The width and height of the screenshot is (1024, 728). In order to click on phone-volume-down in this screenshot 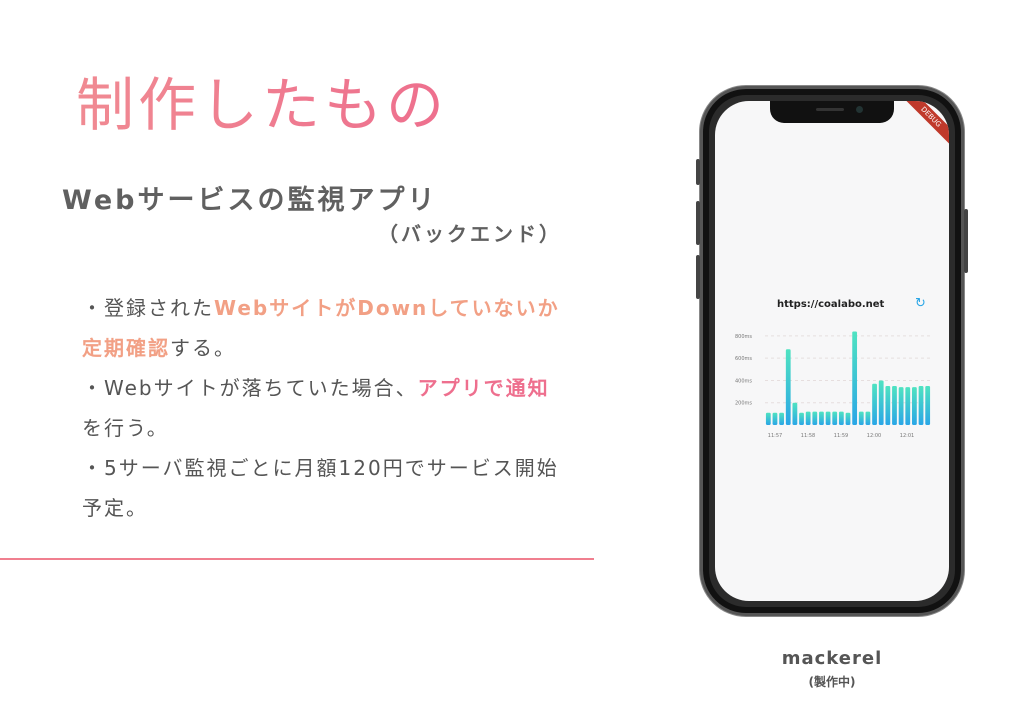, I will do `click(698, 277)`.